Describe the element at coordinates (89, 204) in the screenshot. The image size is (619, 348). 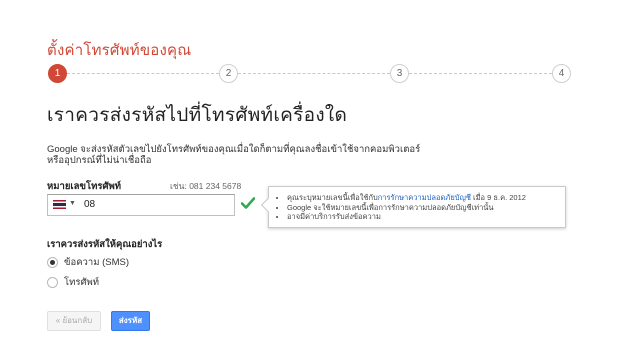
I see `phone-number-input: 08` at that location.